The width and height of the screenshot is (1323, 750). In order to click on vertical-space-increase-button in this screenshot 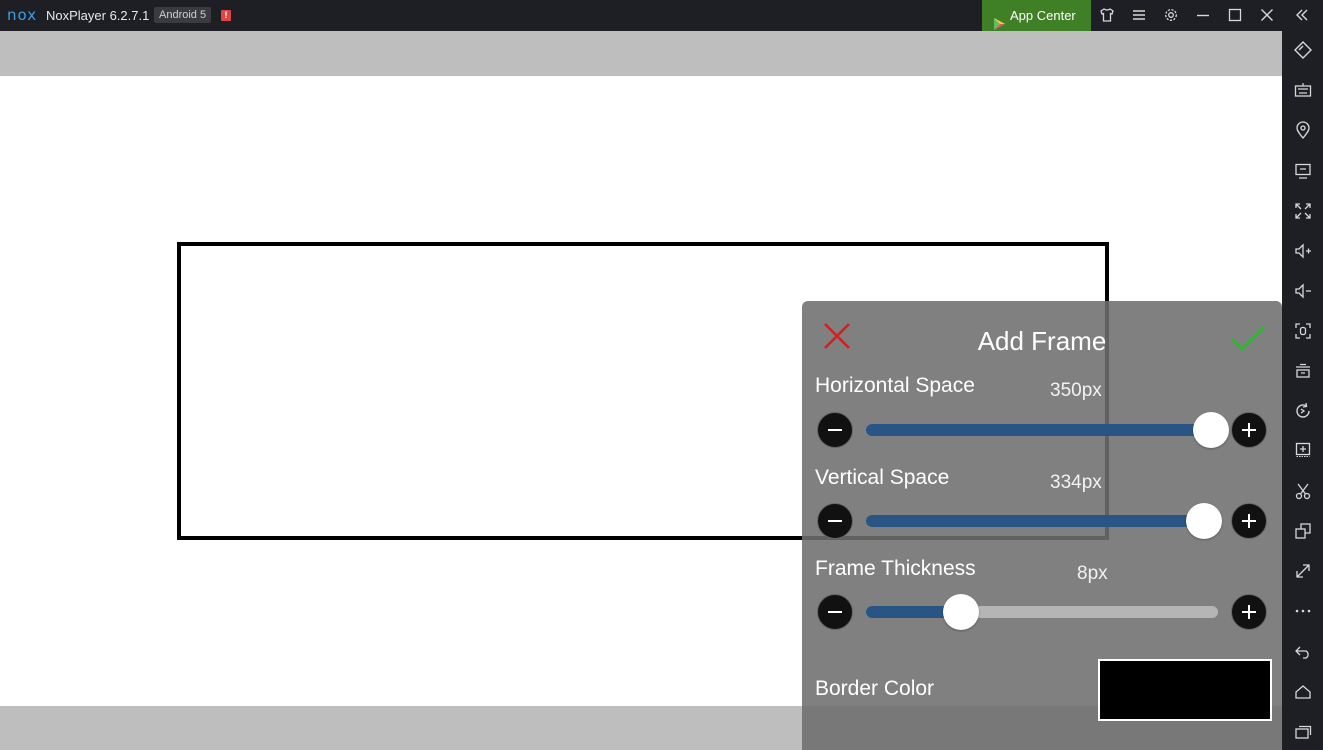, I will do `click(1249, 521)`.